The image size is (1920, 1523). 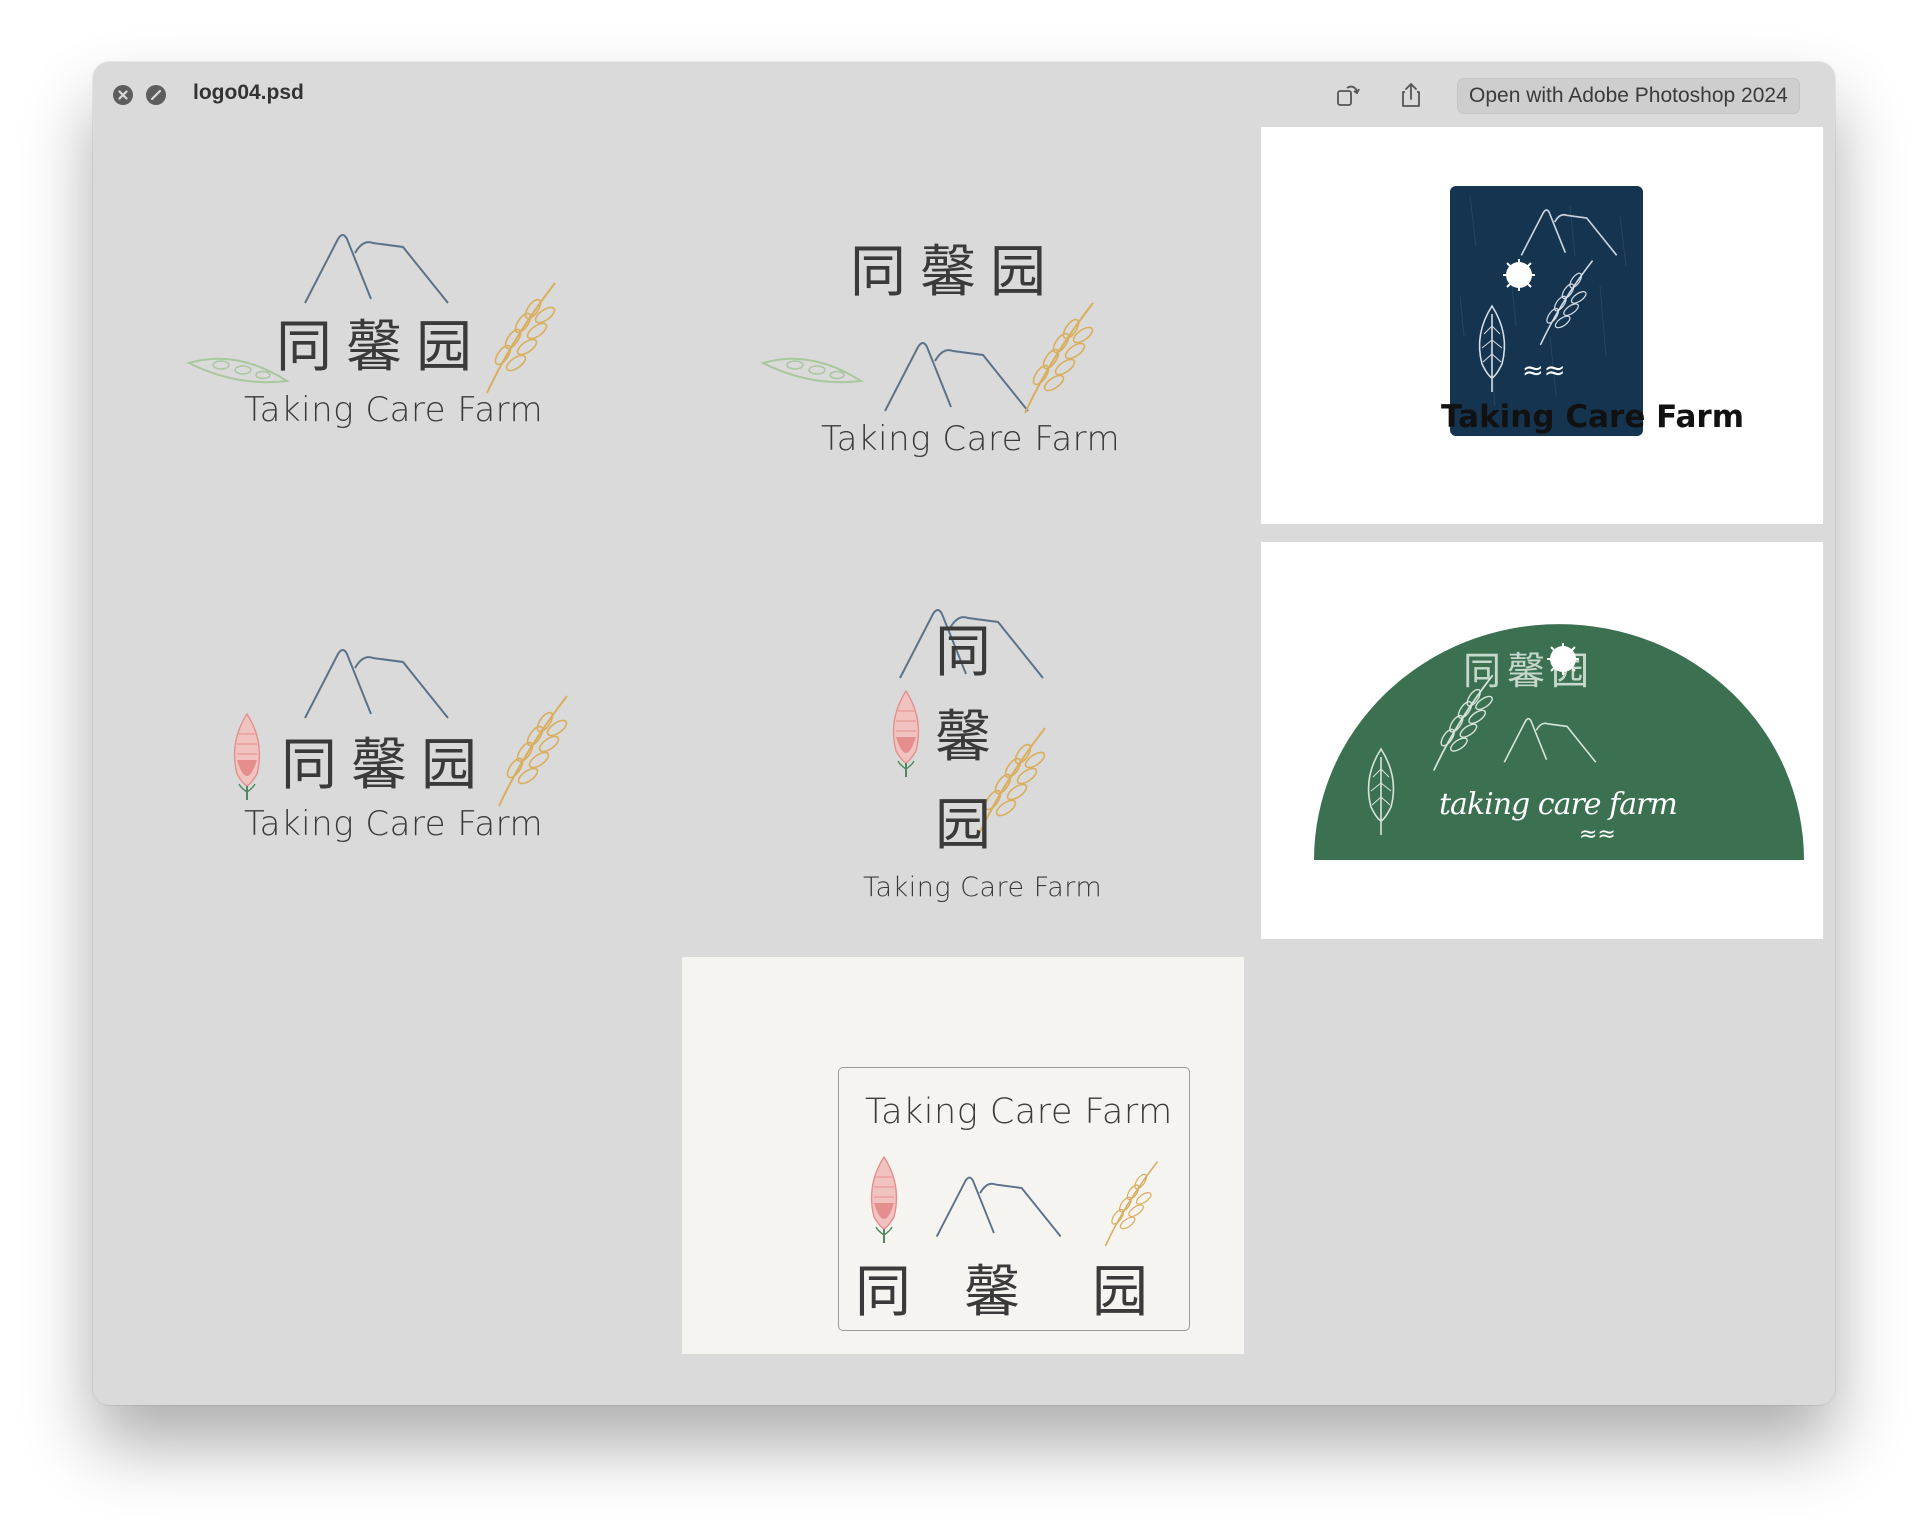 What do you see at coordinates (812, 370) in the screenshot?
I see `pea-pod-icon` at bounding box center [812, 370].